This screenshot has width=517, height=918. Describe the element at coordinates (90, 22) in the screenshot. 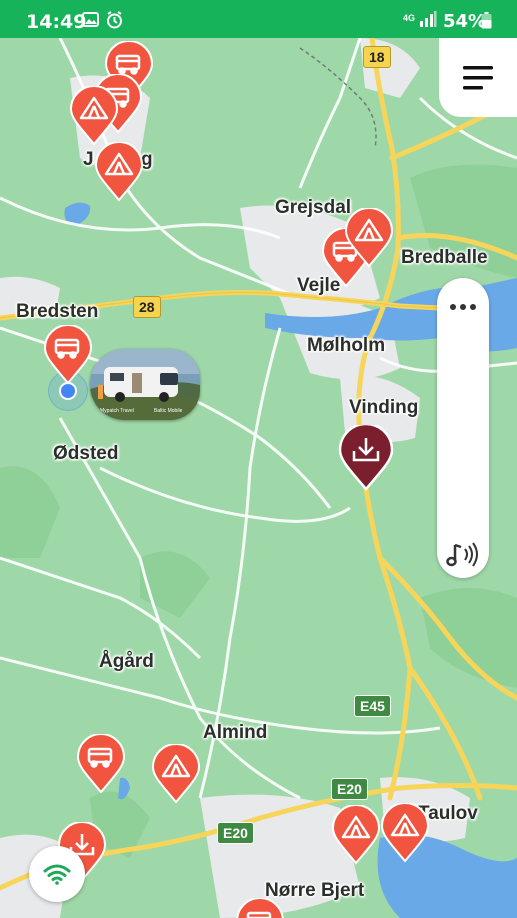

I see `gallery-icon` at that location.